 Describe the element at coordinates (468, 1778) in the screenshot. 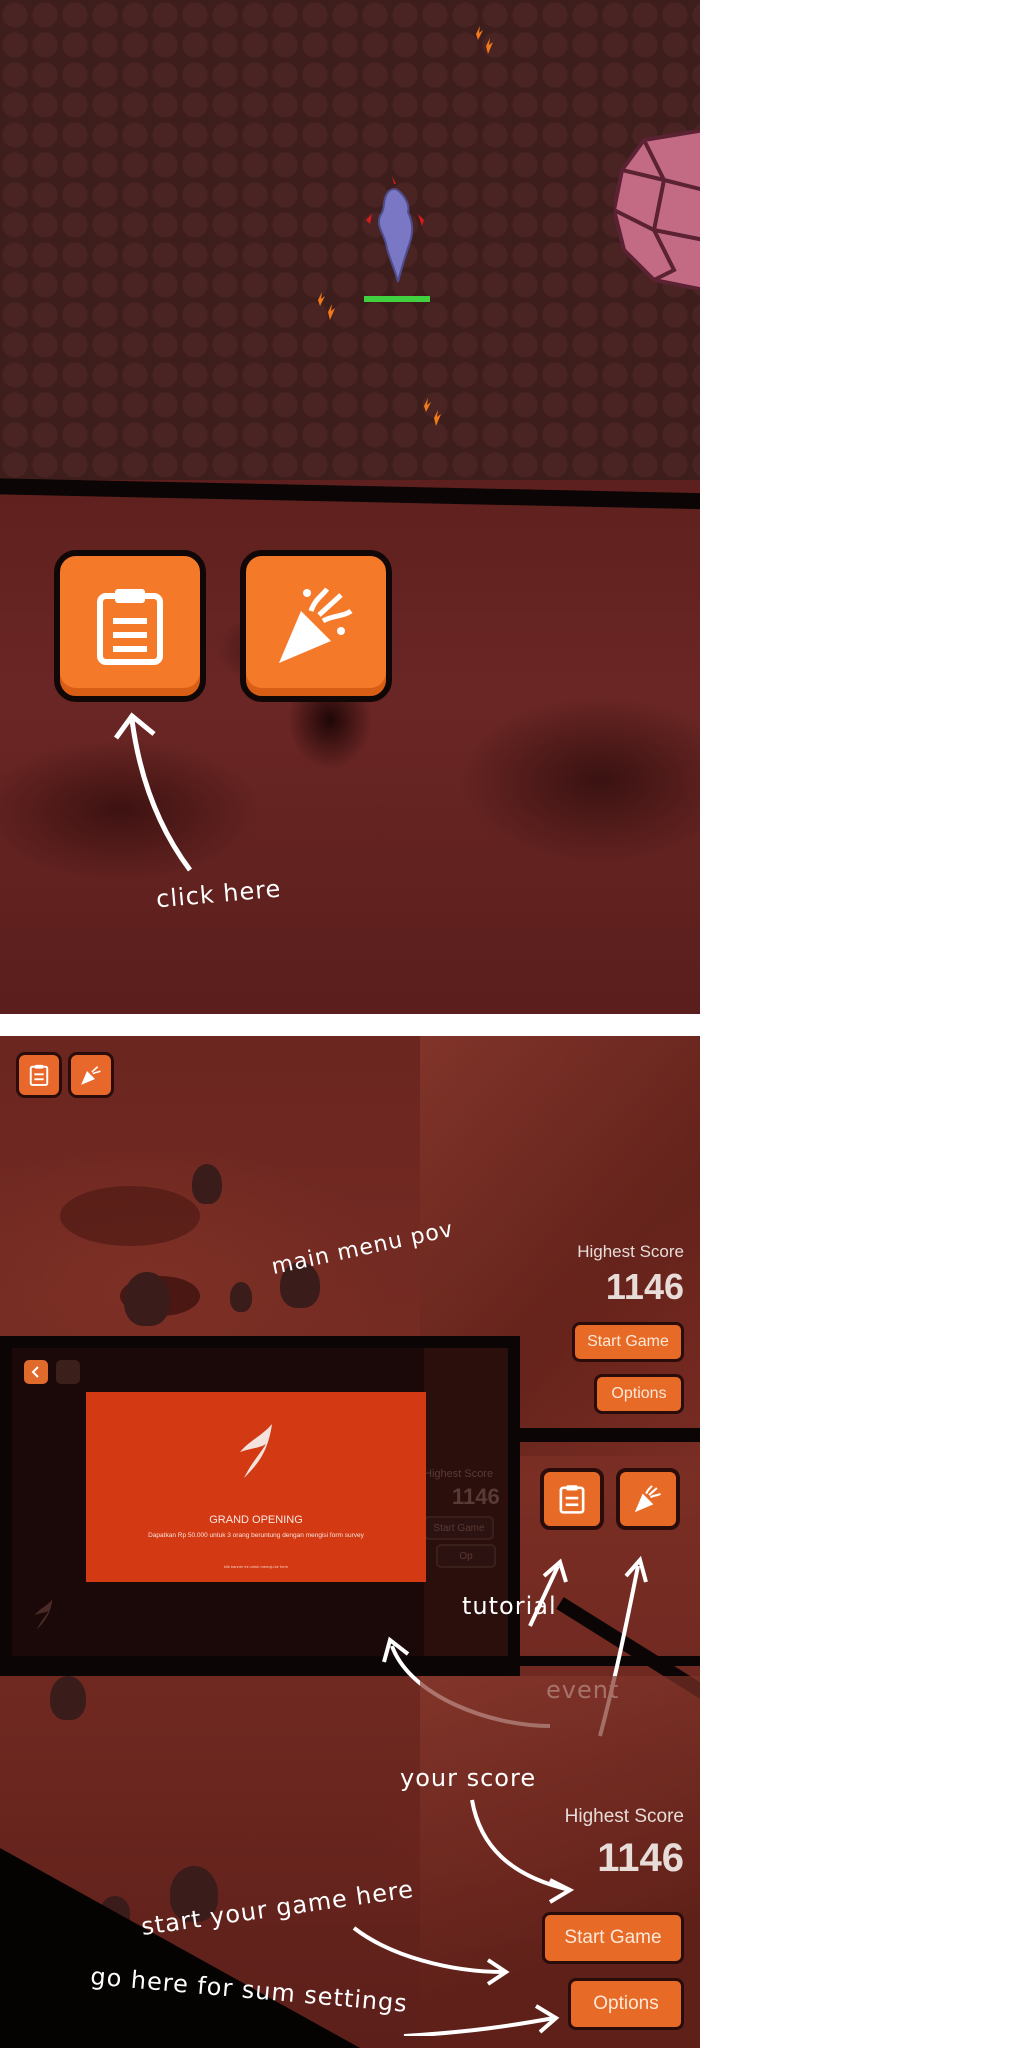

I see `annotation-your-score: your score` at that location.